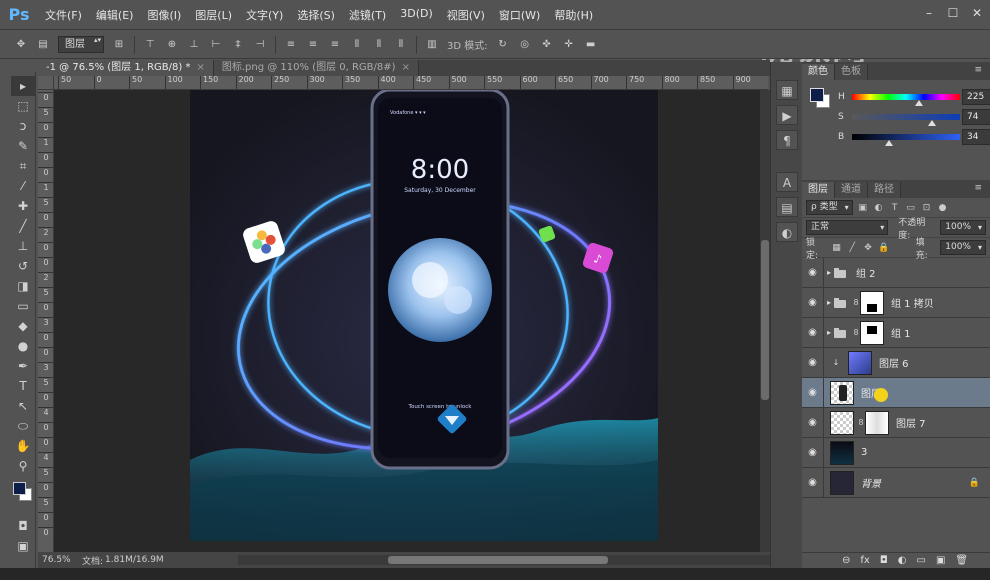  What do you see at coordinates (918, 103) in the screenshot?
I see `hue-handle` at bounding box center [918, 103].